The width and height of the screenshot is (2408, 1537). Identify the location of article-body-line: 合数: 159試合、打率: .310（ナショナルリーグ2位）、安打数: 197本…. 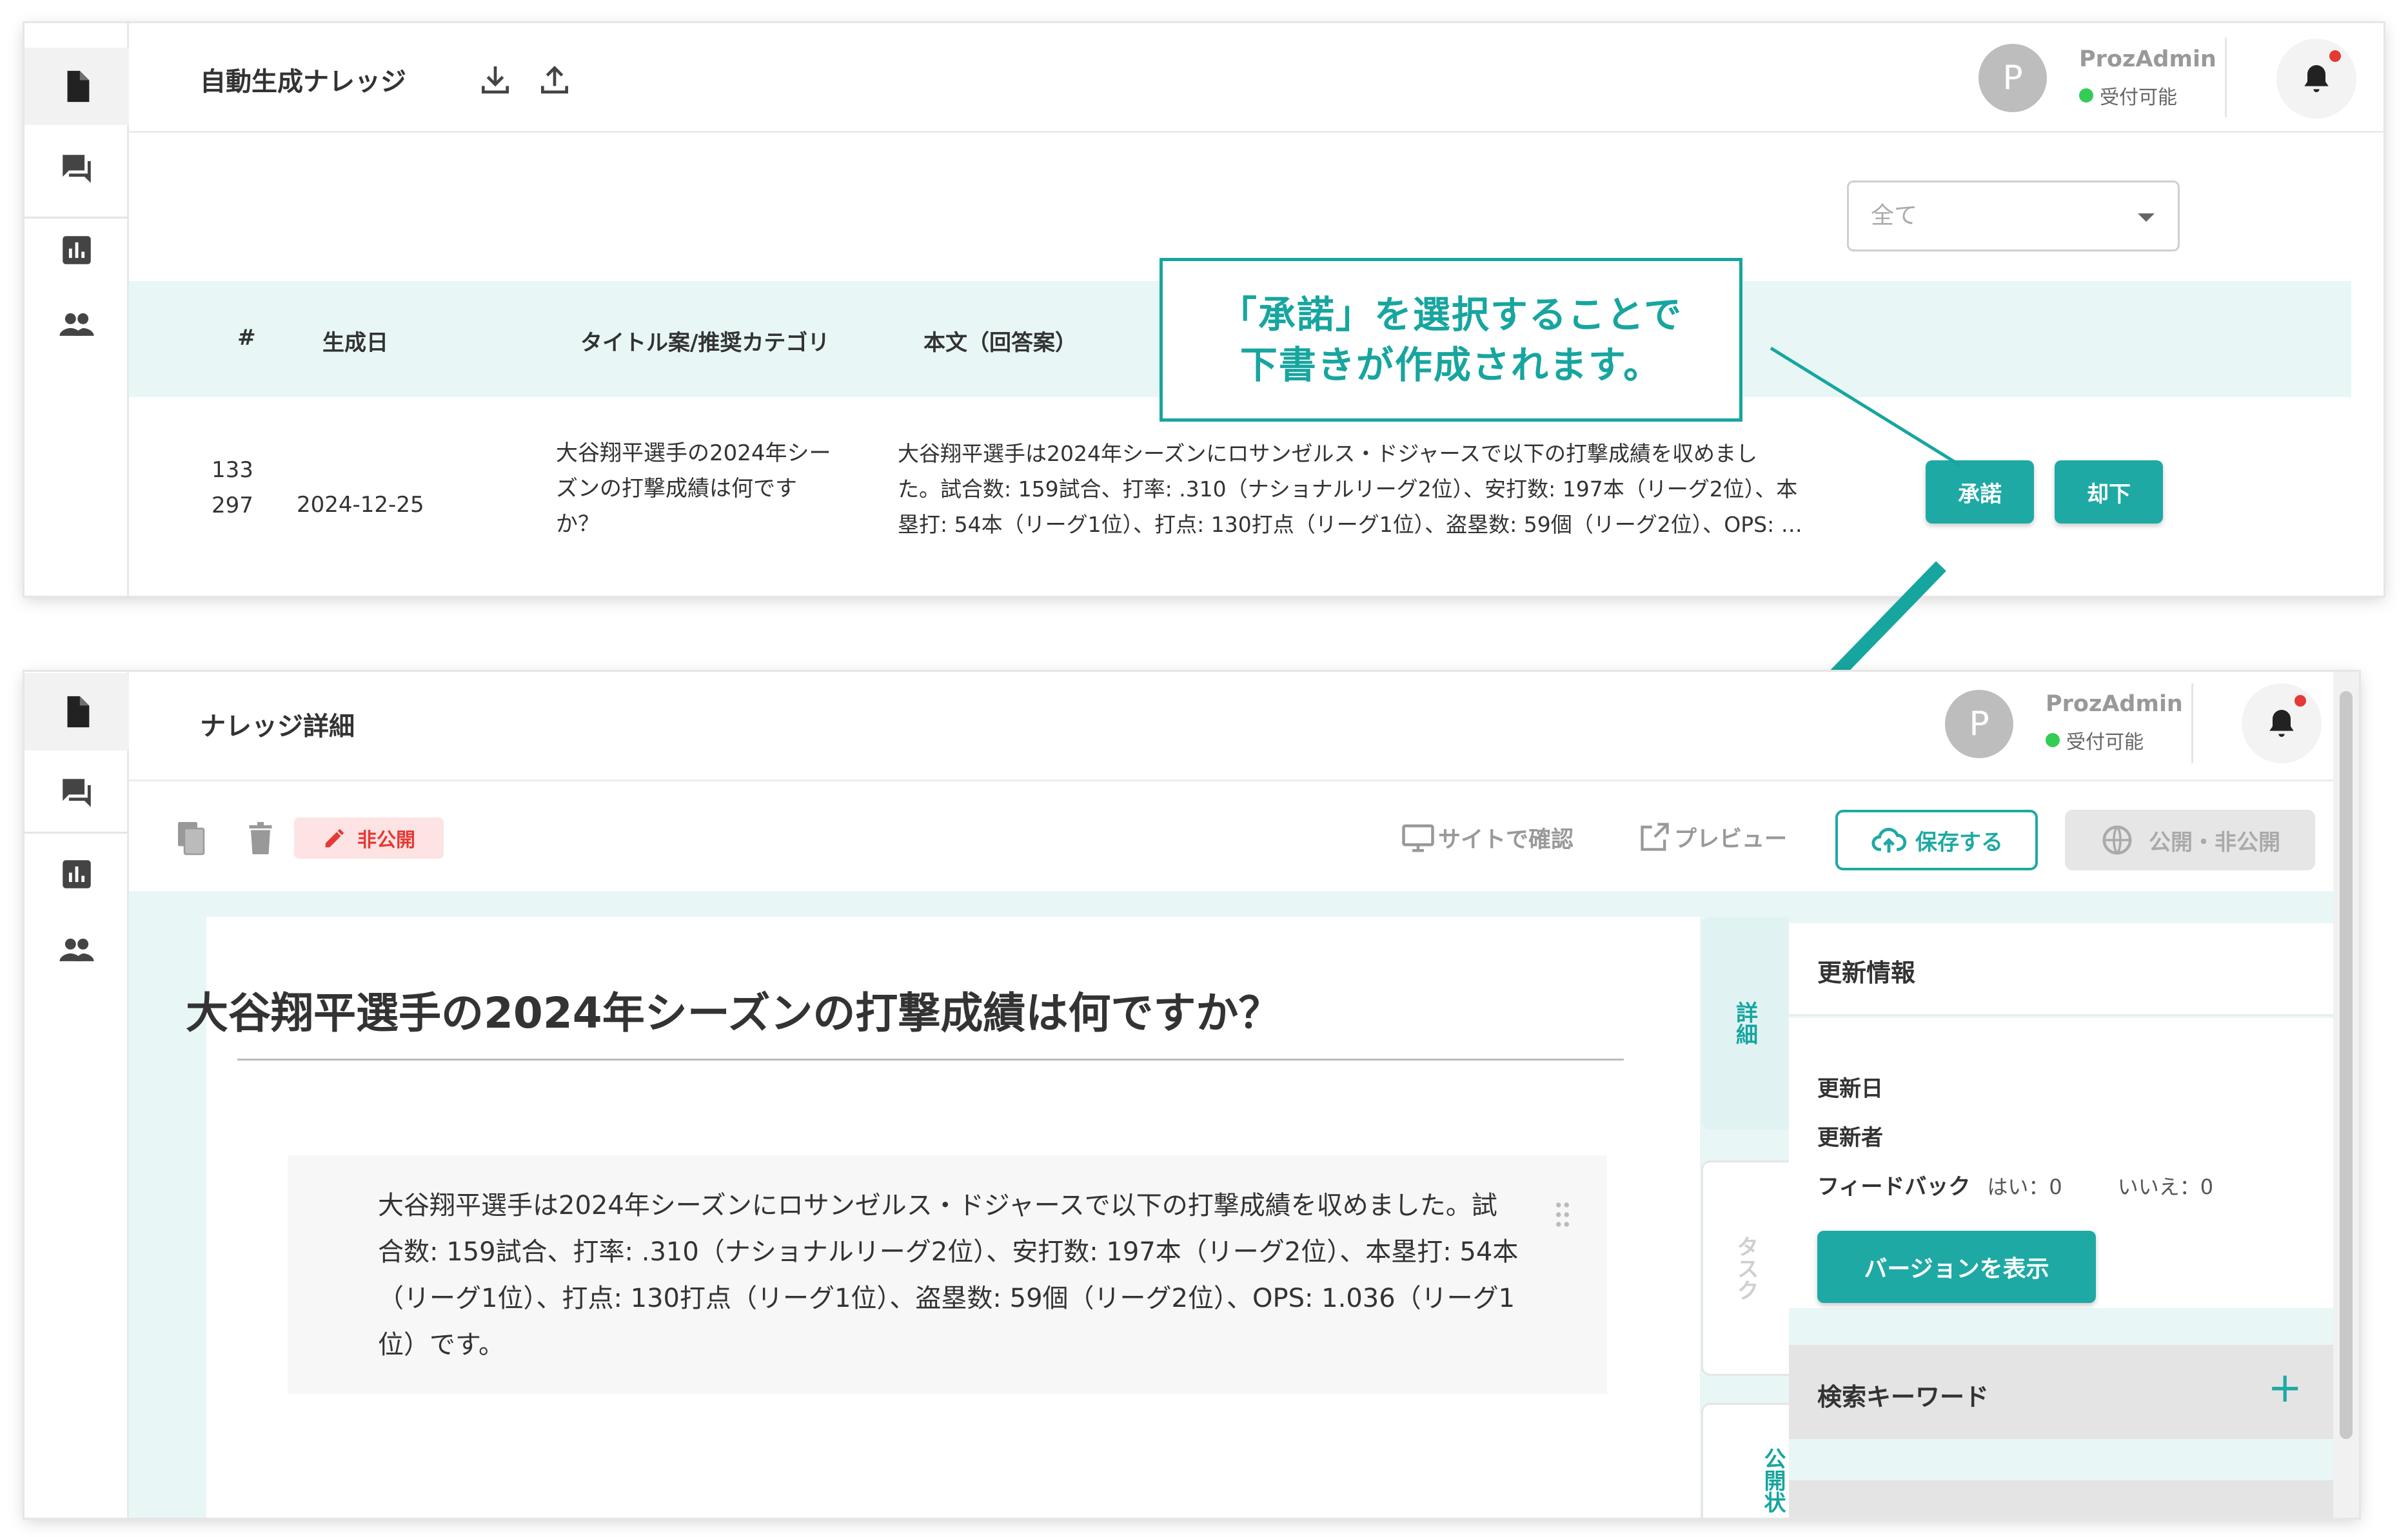
(948, 1252).